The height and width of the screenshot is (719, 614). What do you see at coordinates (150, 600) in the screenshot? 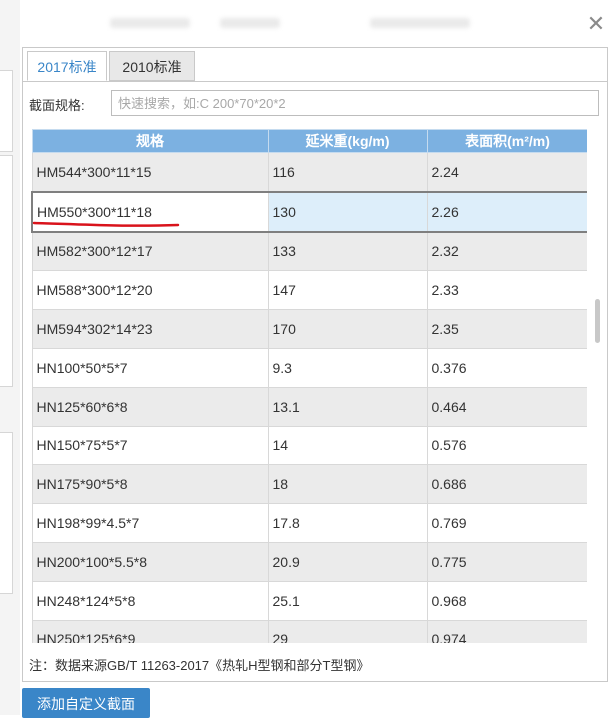
I see `cell-spec: HN248*124*5*8` at bounding box center [150, 600].